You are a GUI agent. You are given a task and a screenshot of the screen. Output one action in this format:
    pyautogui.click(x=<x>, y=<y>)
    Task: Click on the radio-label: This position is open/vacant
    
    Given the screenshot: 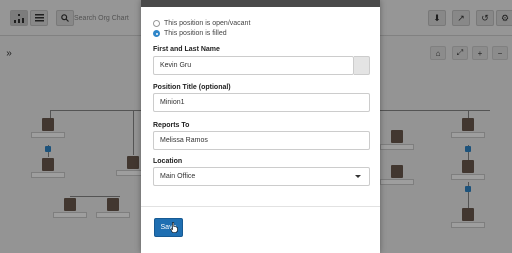 What is the action you would take?
    pyautogui.click(x=207, y=23)
    